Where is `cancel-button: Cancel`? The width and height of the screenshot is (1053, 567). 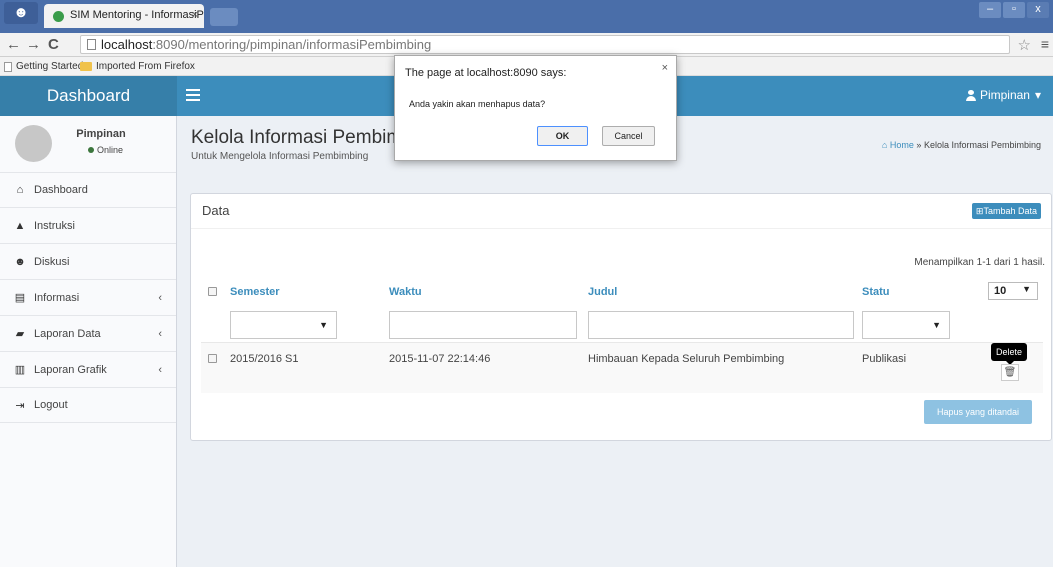
cancel-button: Cancel is located at coordinates (628, 136).